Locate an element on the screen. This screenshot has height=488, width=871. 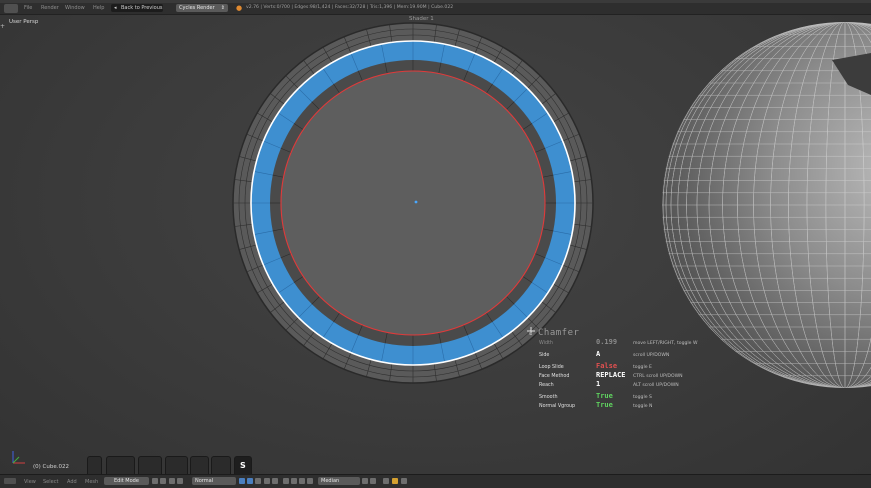
menu-file: File is located at coordinates (28, 8).